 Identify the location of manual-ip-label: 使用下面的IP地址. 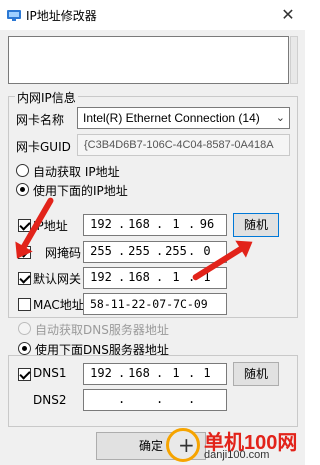
(80, 190).